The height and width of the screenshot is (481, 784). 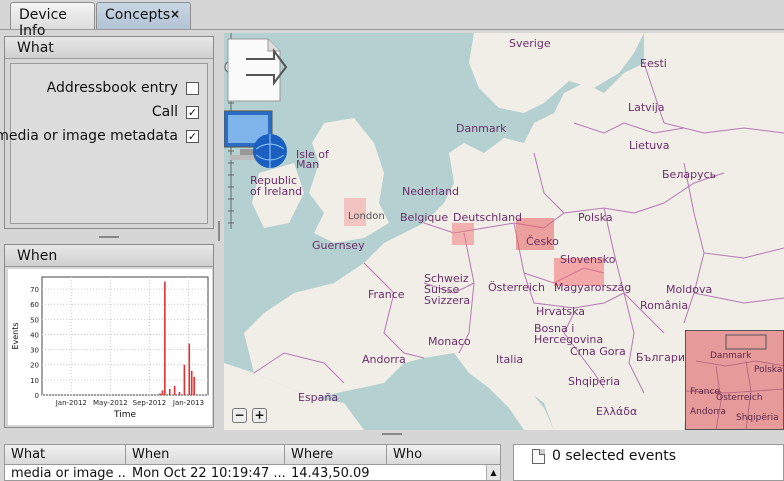 I want to click on map-label: Schweiz Suisse Svizzera, so click(x=447, y=289).